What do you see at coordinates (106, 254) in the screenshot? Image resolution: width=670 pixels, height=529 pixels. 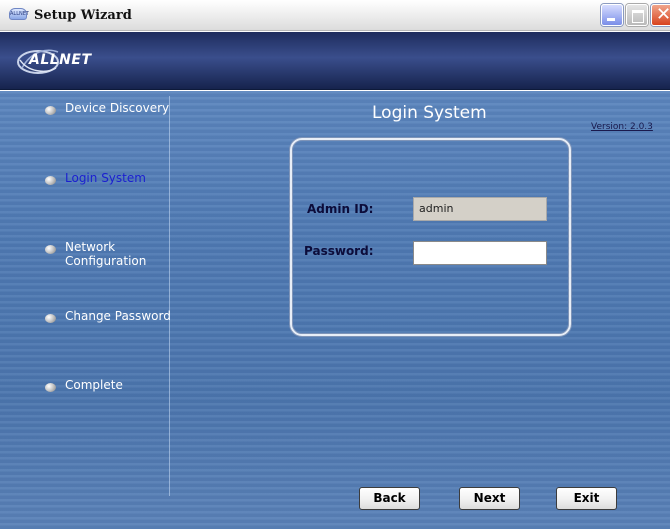 I see `step-label: Network Configuration` at bounding box center [106, 254].